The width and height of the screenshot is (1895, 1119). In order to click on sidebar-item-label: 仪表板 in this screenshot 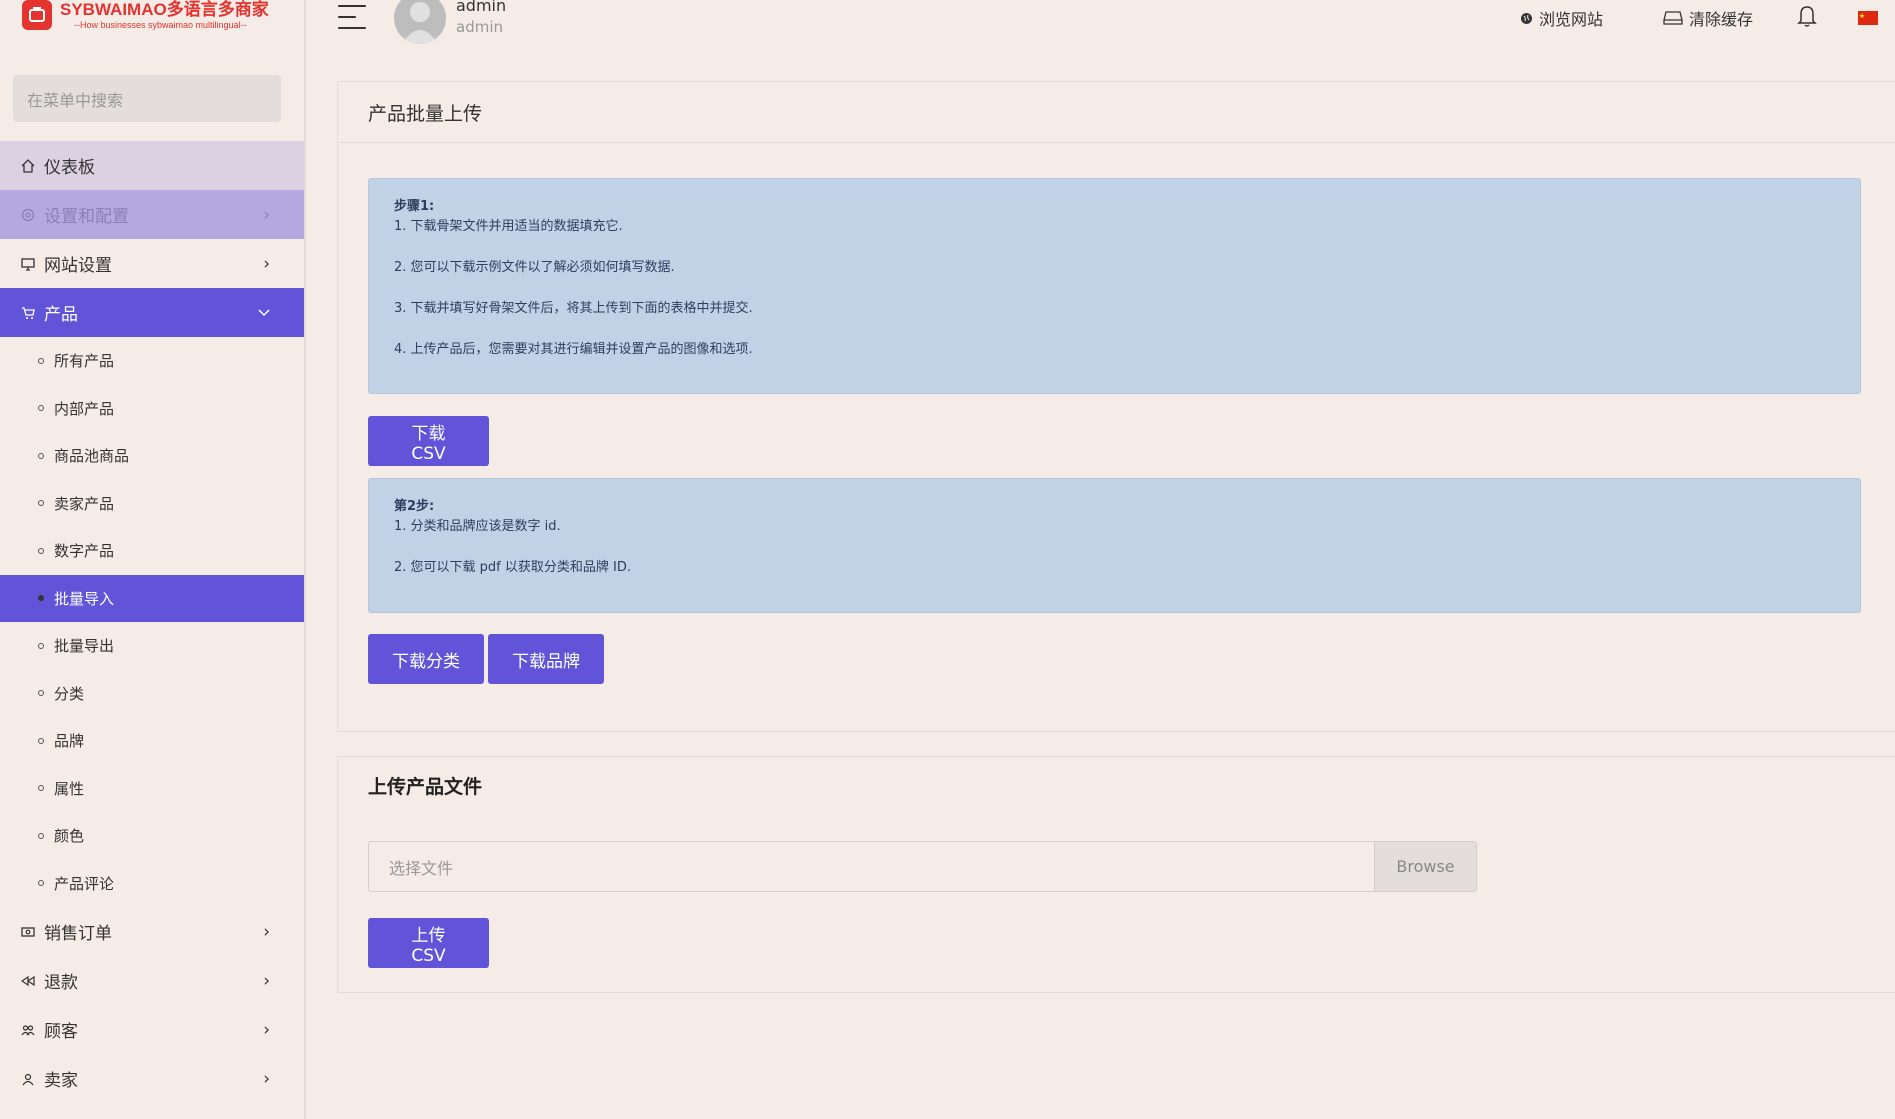, I will do `click(69, 168)`.